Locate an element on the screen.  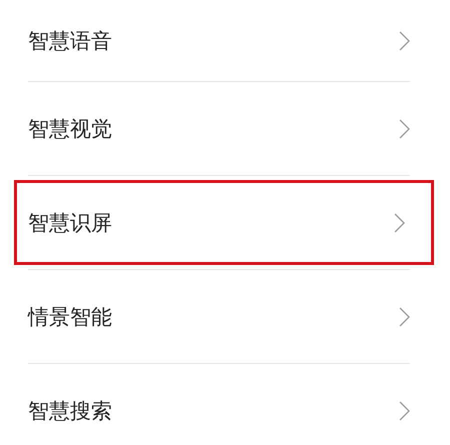
settings-item: 智慧搜索 is located at coordinates (219, 410).